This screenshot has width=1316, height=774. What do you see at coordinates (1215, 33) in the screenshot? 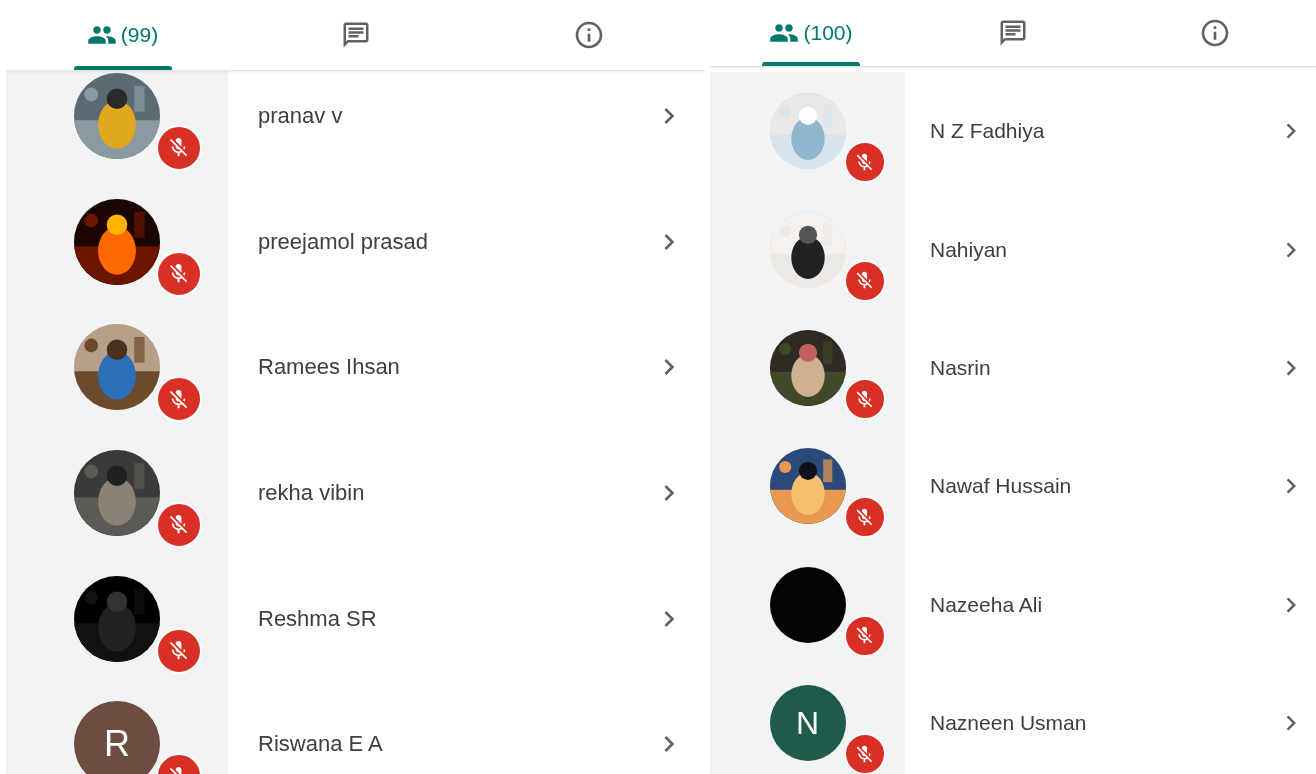
I see `info-icon` at bounding box center [1215, 33].